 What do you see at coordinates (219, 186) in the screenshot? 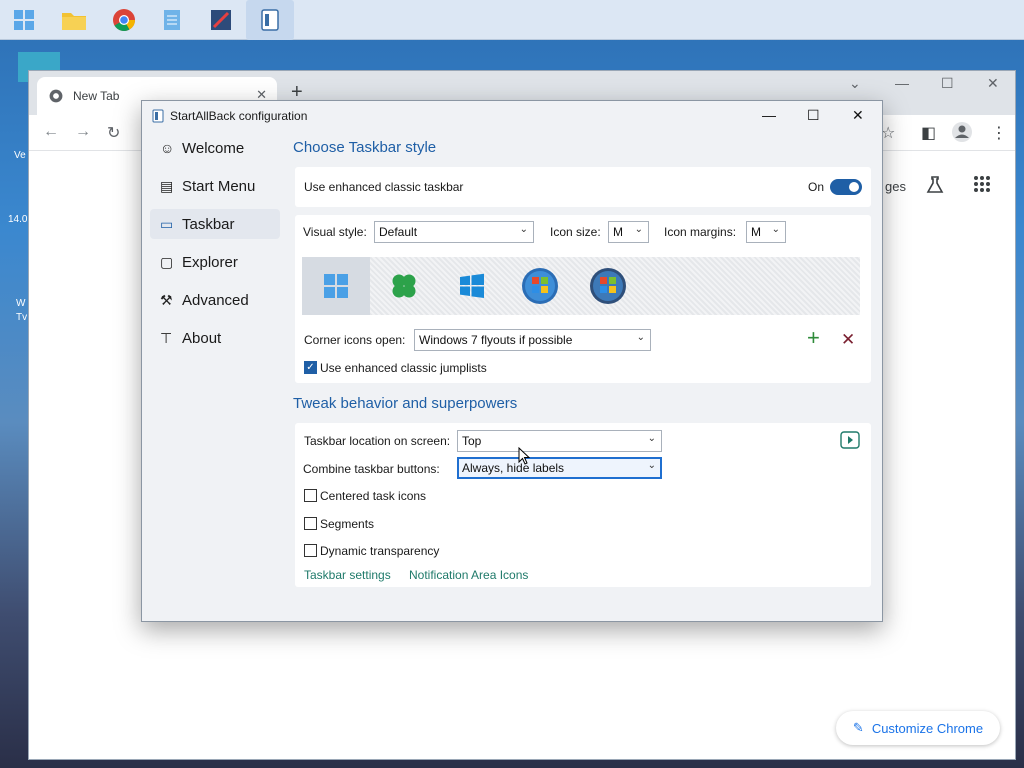
I see `sidebar-item-label: Start Menu` at bounding box center [219, 186].